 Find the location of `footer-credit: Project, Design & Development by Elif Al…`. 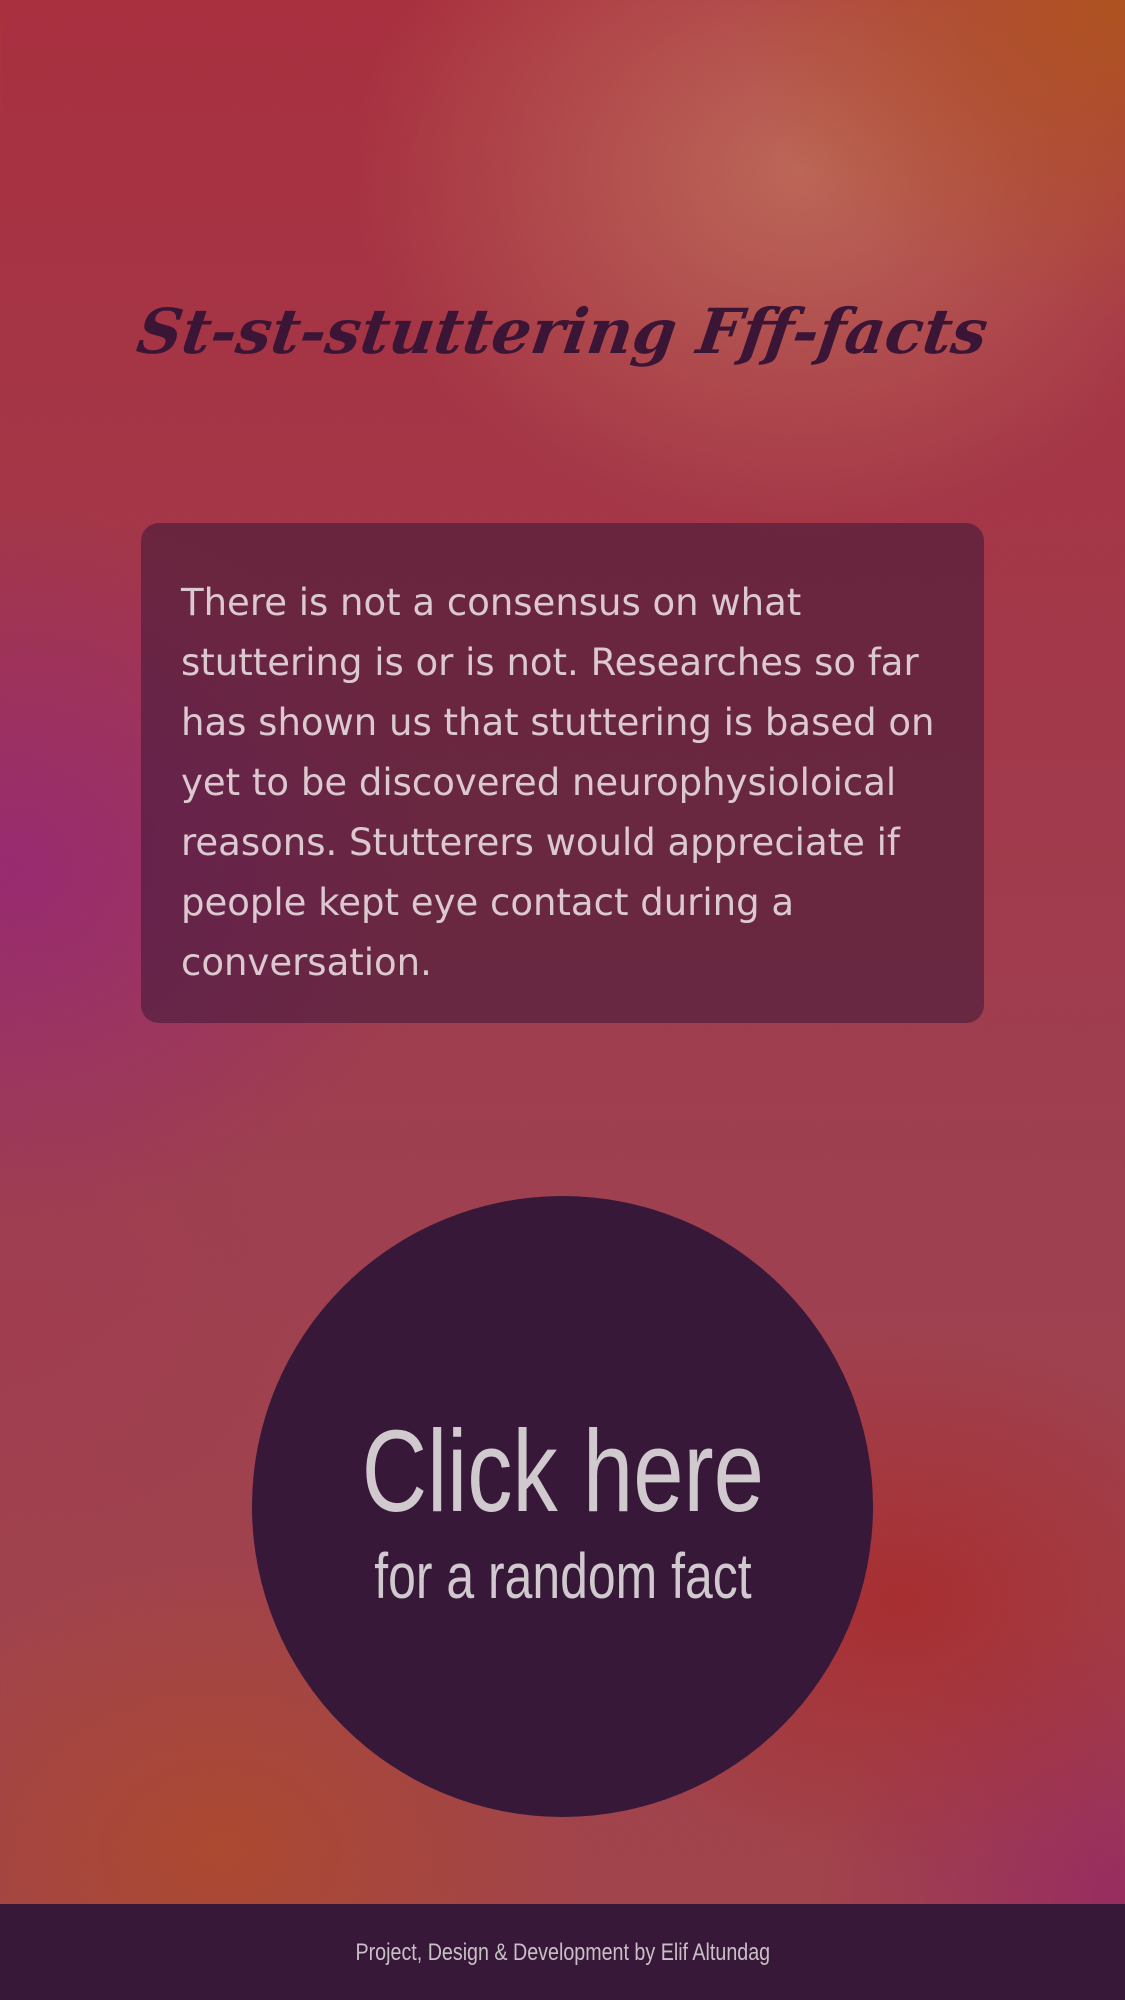

footer-credit: Project, Design & Development by Elif Al… is located at coordinates (562, 1952).